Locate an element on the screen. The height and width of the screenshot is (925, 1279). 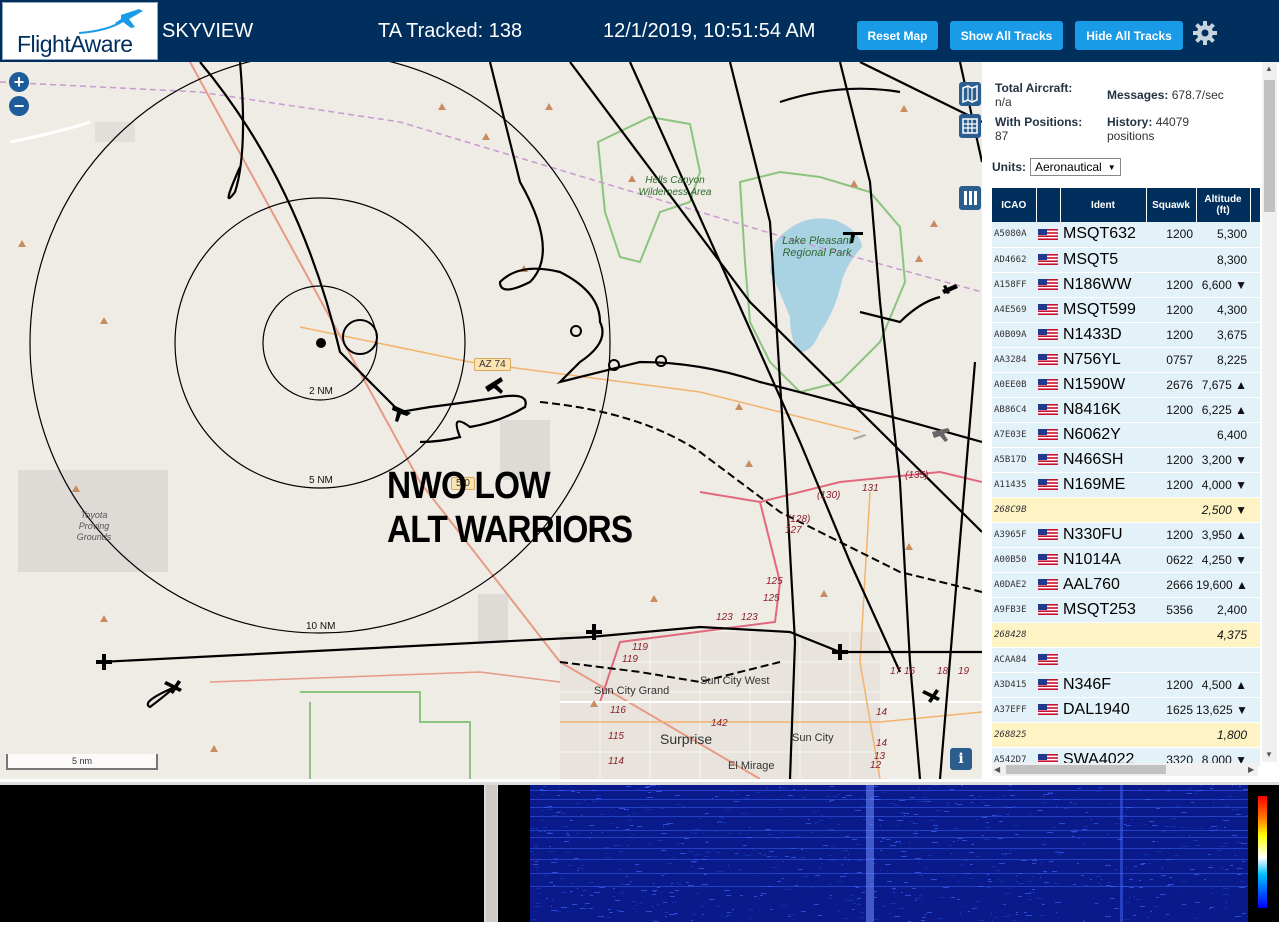
aircraft-row: A4E569 MSQT599 1200 4,300 is located at coordinates (1126, 310).